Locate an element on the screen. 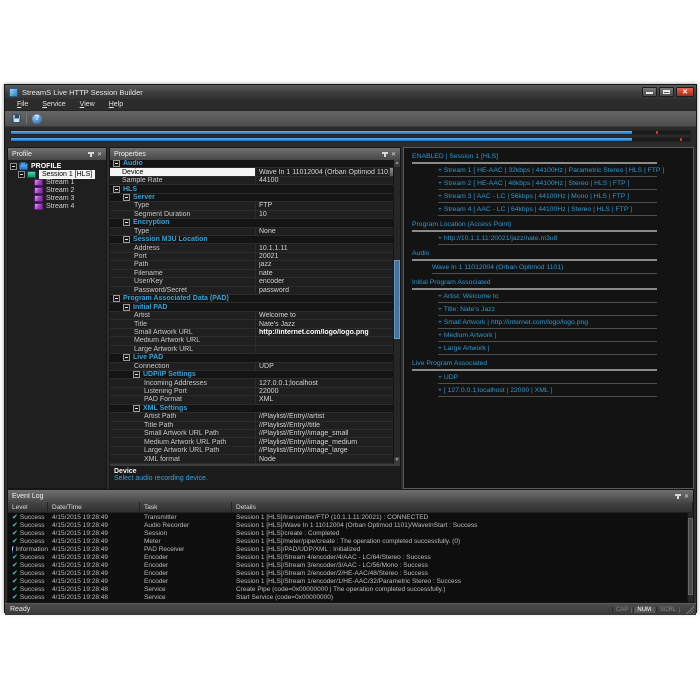 The image size is (700, 700). tree-item-stream-2: Stream 2 is located at coordinates (58, 190).